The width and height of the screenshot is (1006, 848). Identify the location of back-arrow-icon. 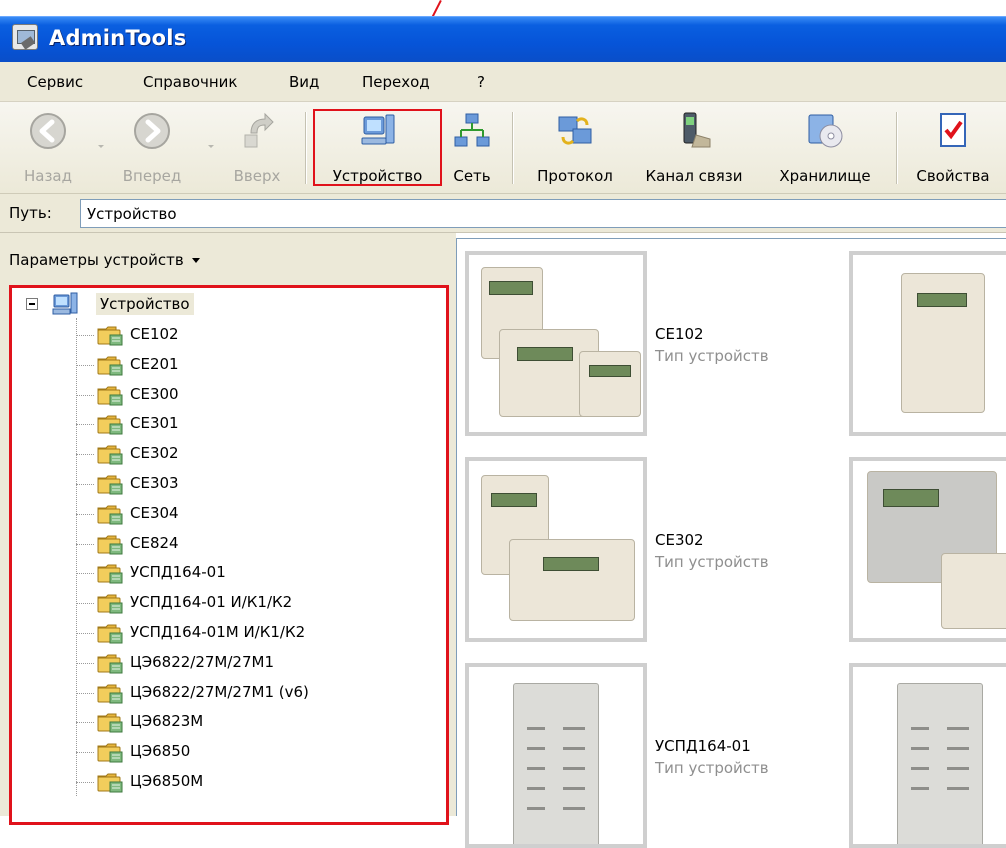
(48, 131).